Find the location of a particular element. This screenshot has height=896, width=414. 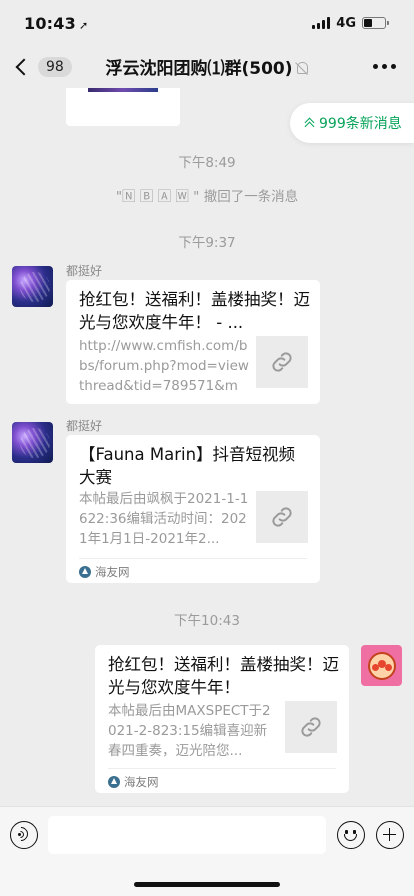

plus-button is located at coordinates (390, 835).